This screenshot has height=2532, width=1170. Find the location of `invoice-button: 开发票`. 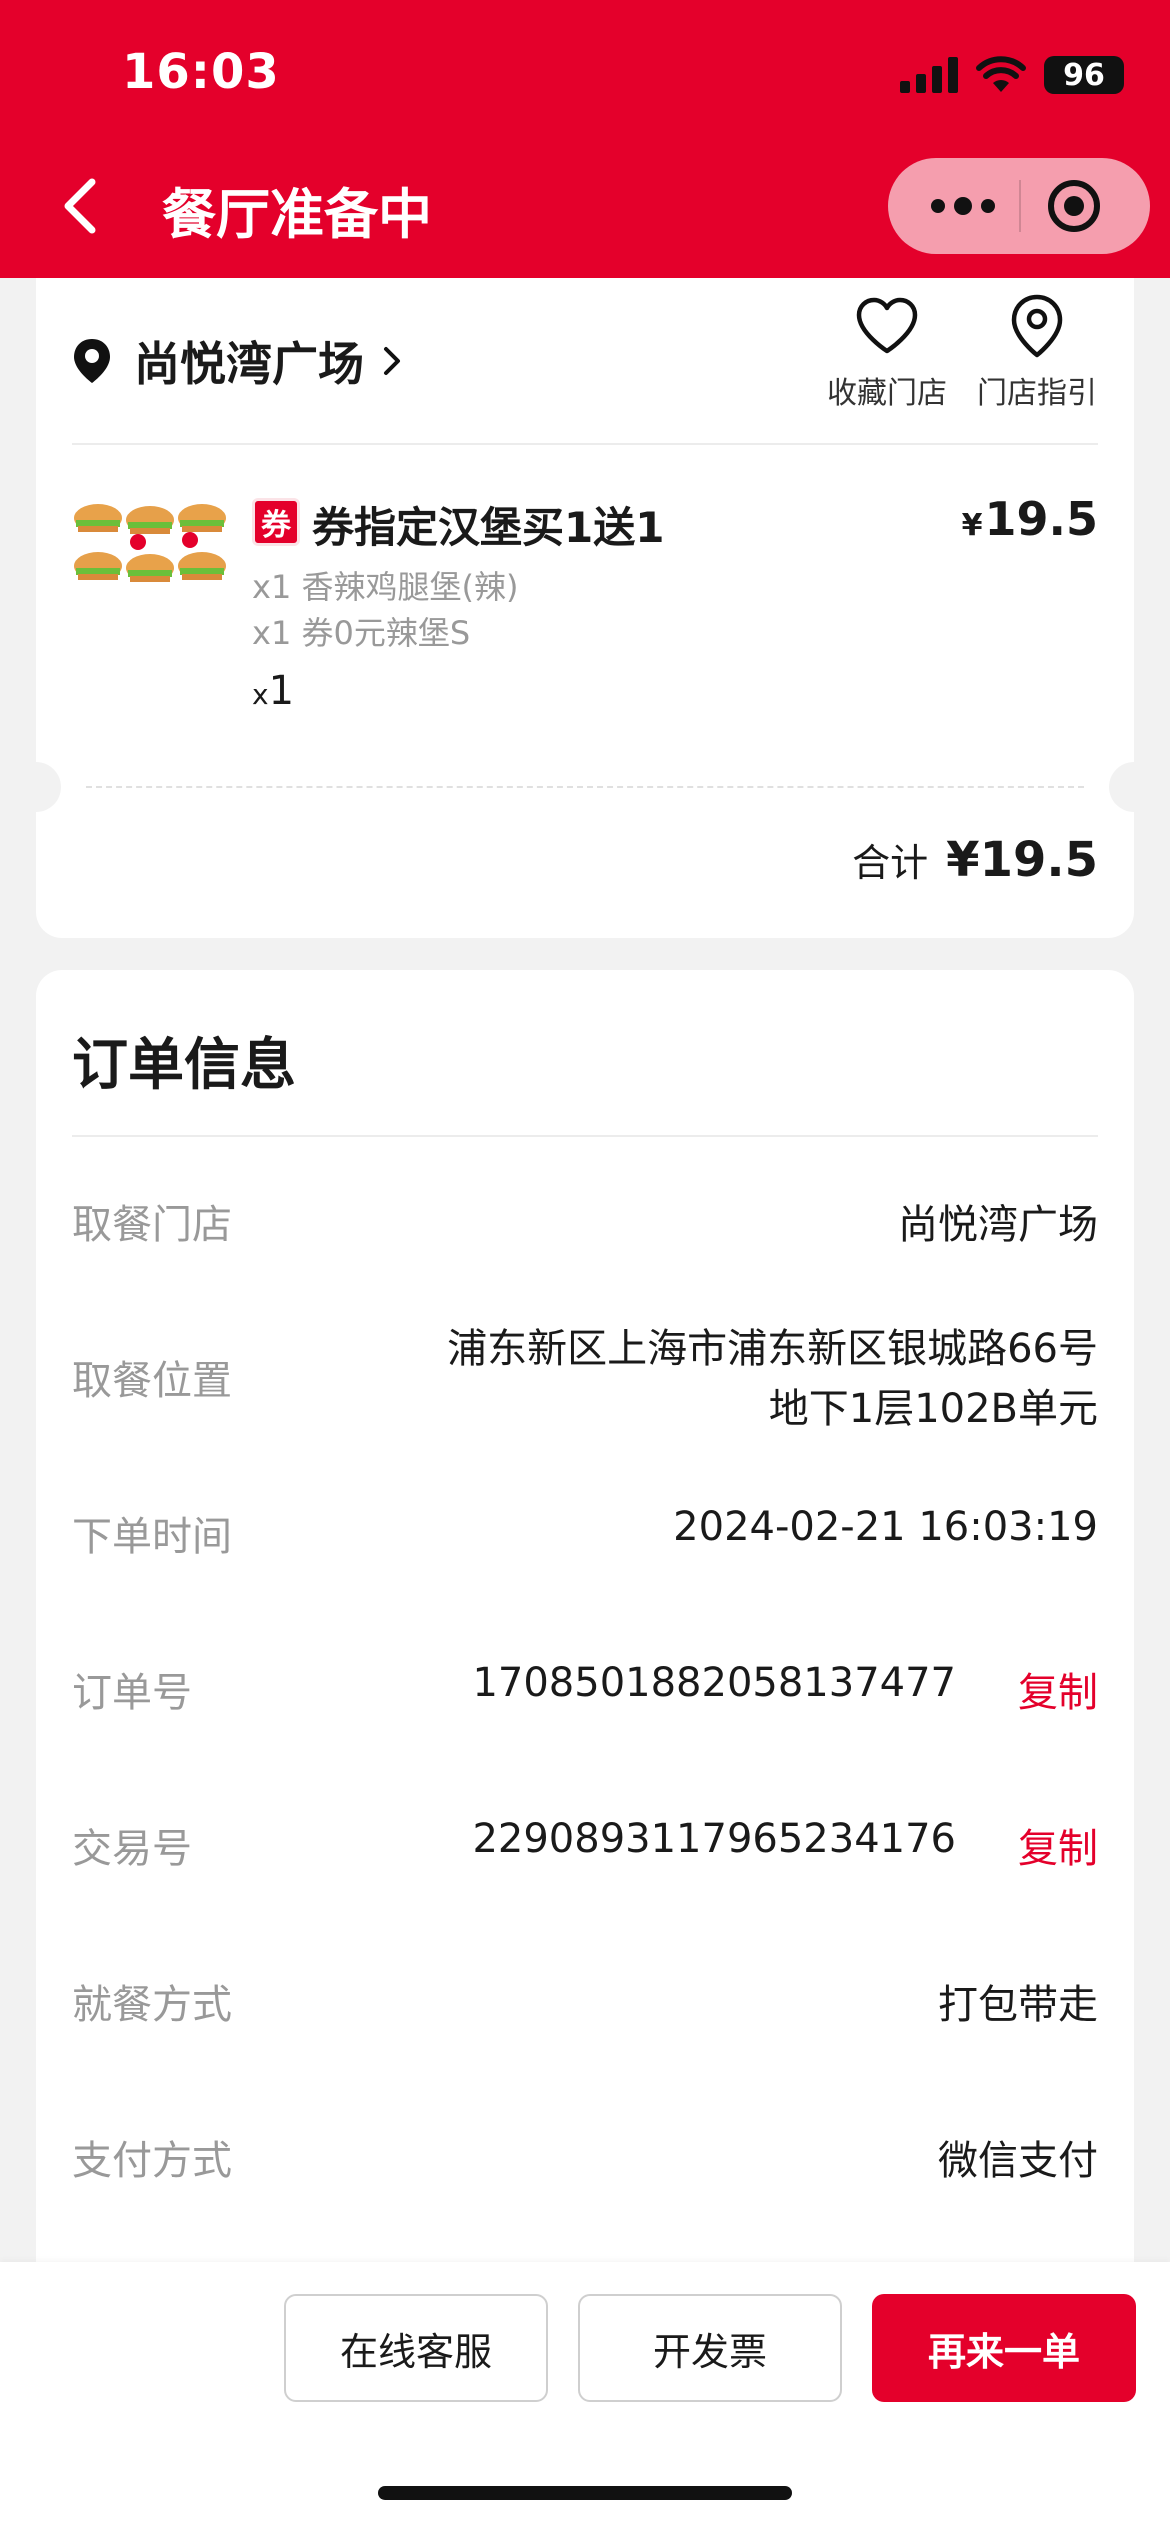

invoice-button: 开发票 is located at coordinates (710, 2348).